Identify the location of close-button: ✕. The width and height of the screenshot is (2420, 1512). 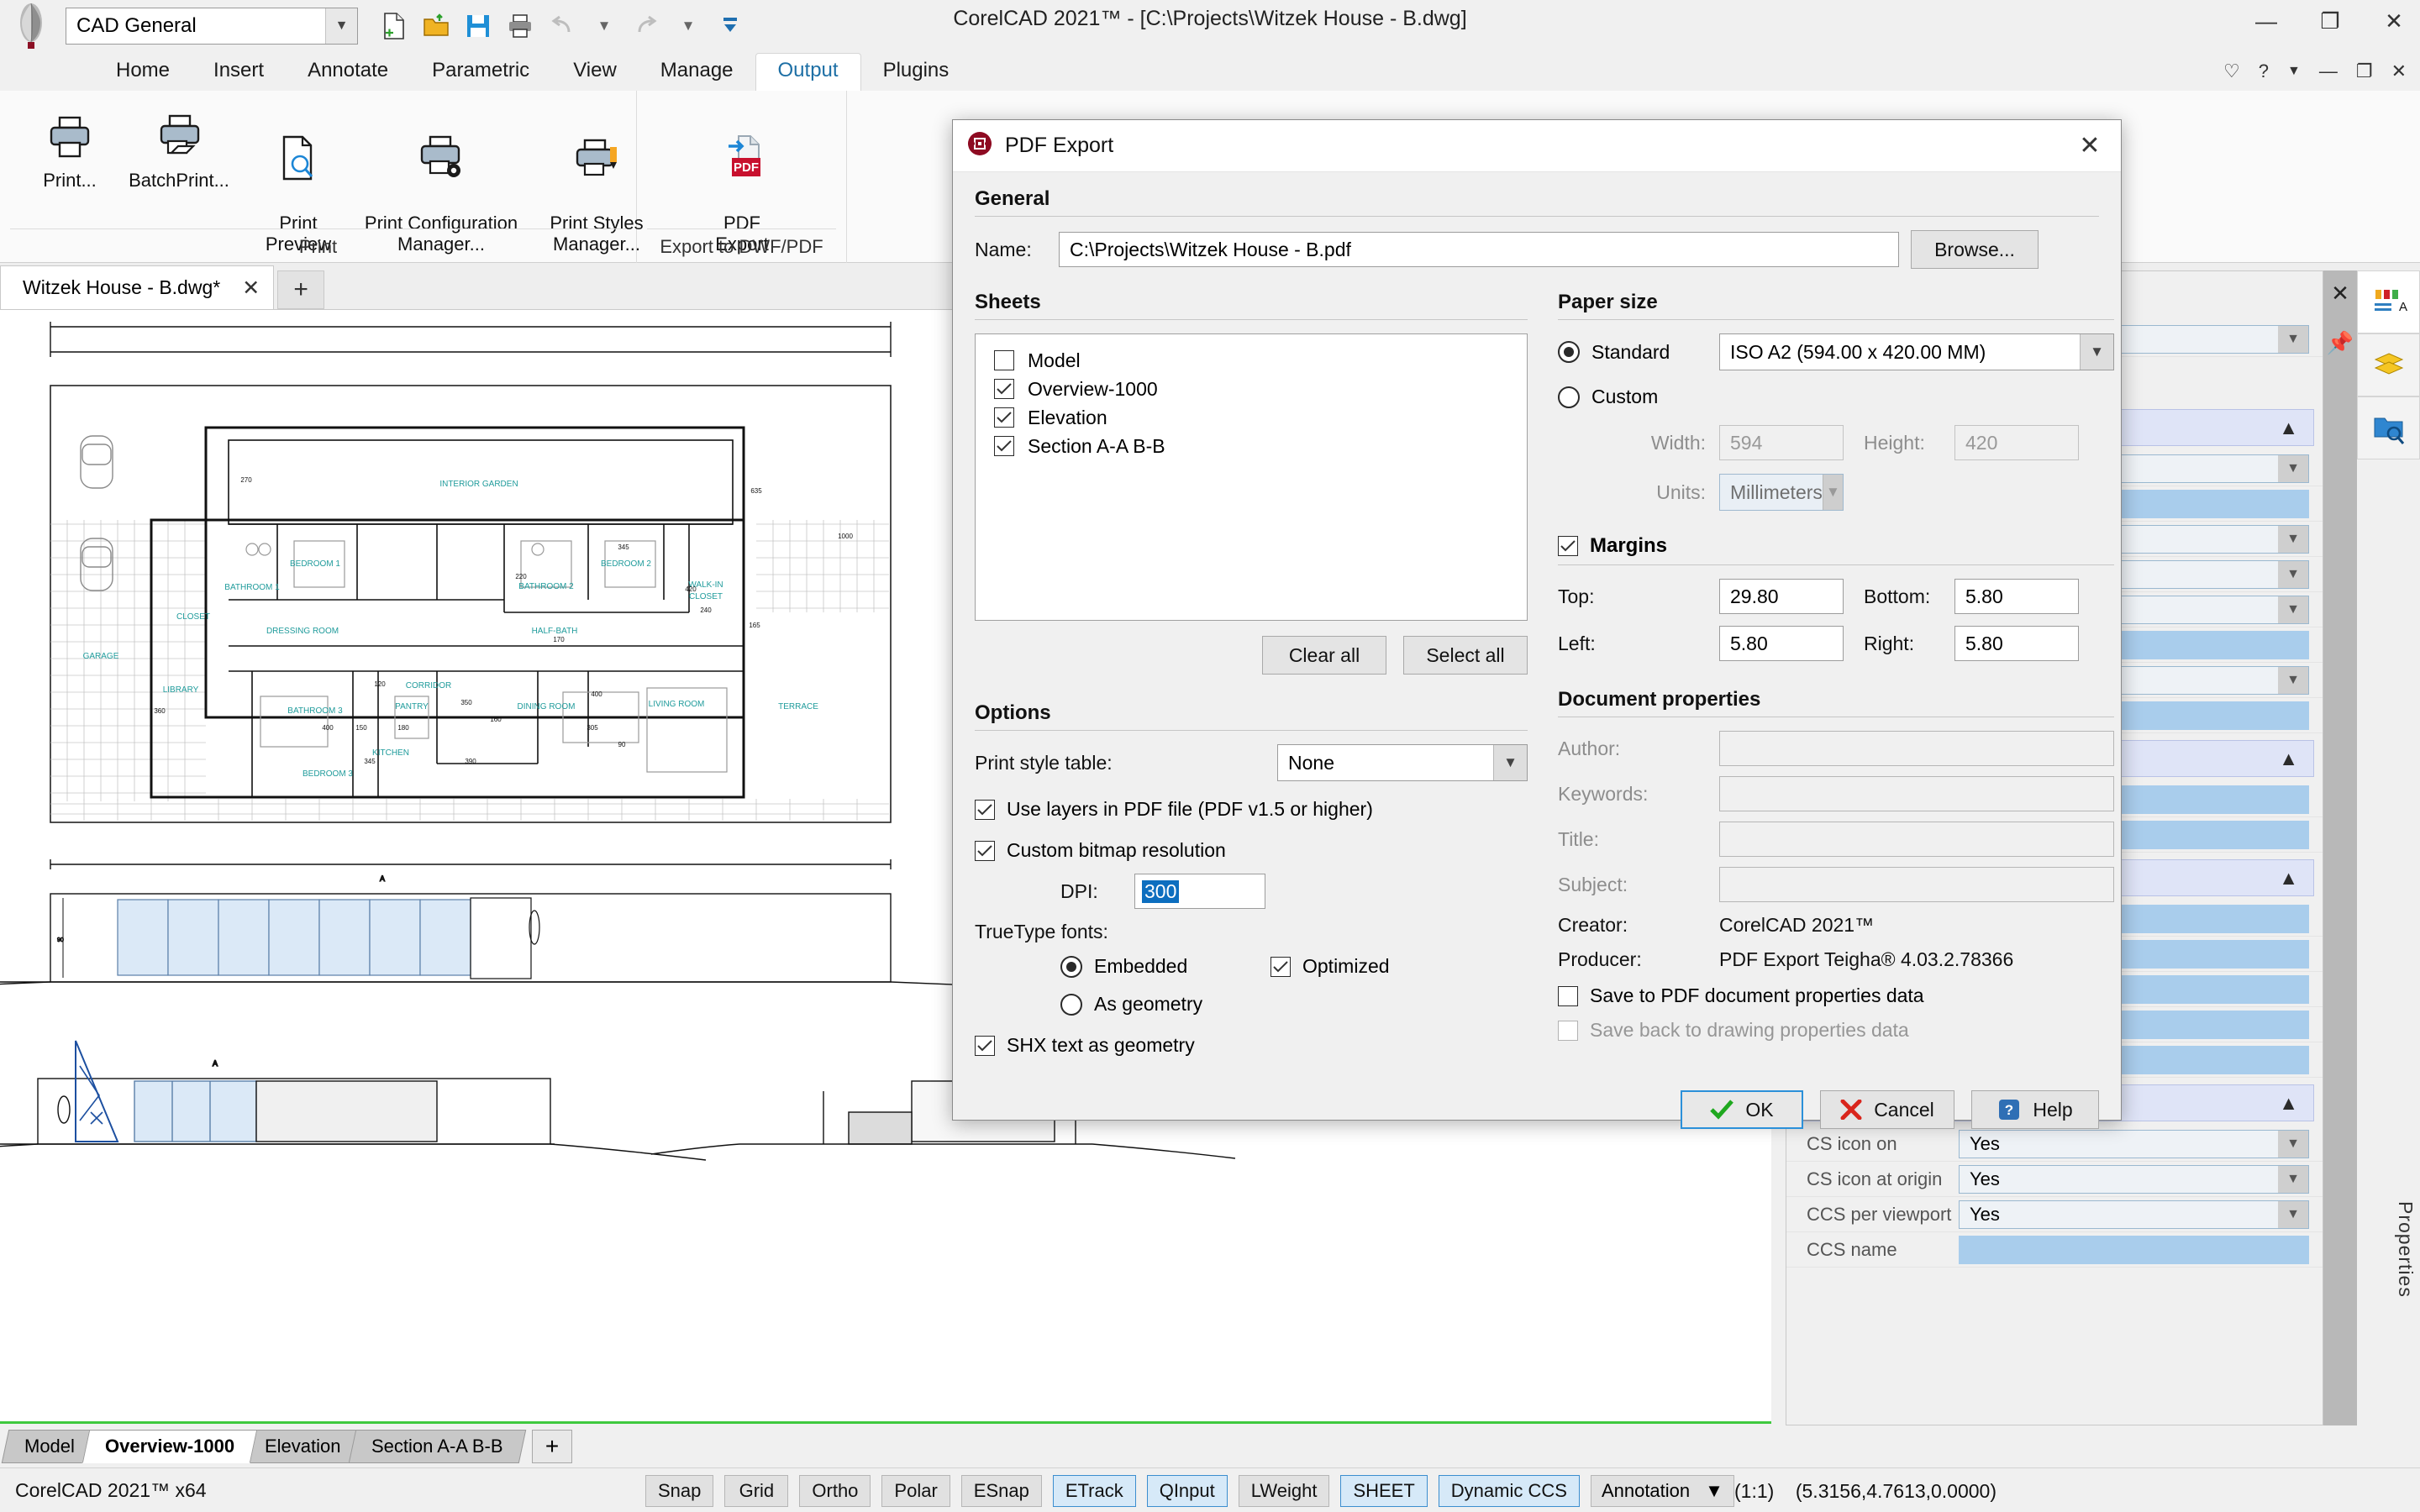
(2394, 21).